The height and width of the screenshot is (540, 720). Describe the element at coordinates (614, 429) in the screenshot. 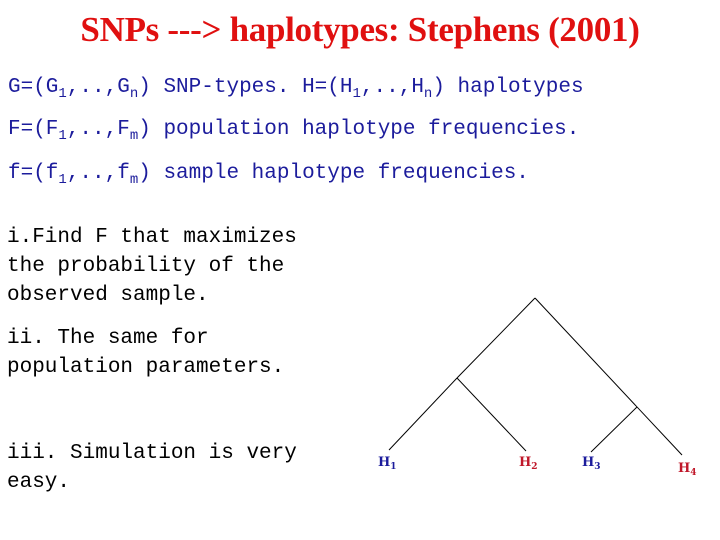

I see `branch-h3` at that location.